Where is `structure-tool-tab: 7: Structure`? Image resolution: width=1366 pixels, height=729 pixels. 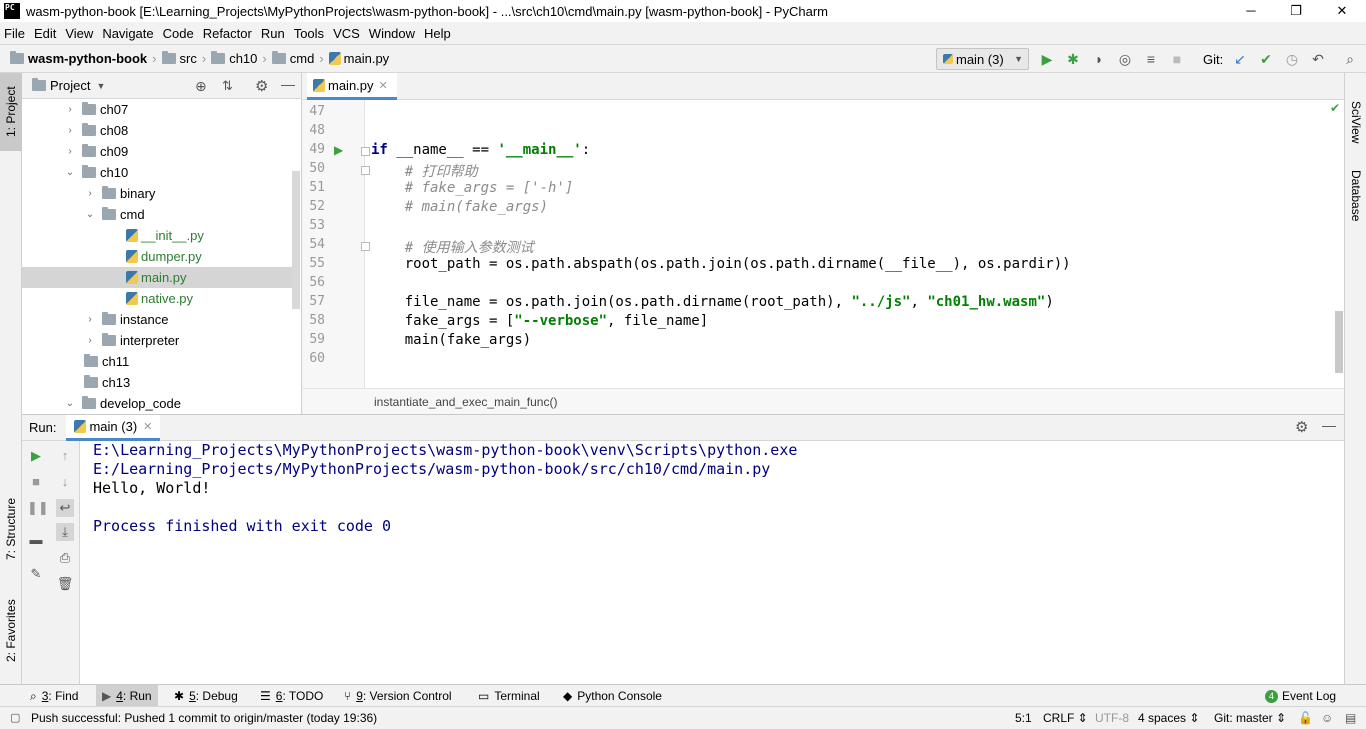
structure-tool-tab: 7: Structure is located at coordinates (11, 529).